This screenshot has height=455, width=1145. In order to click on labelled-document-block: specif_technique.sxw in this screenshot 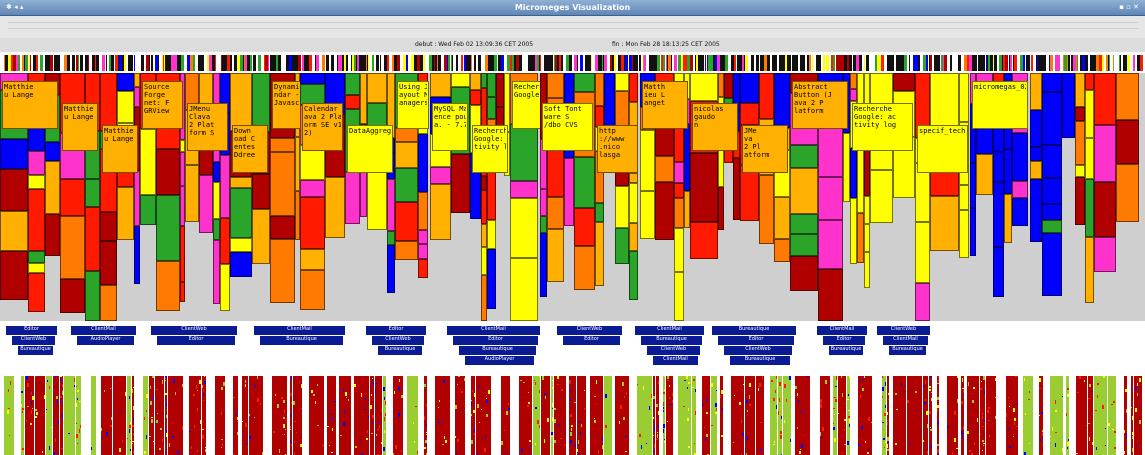, I will do `click(942, 149)`.